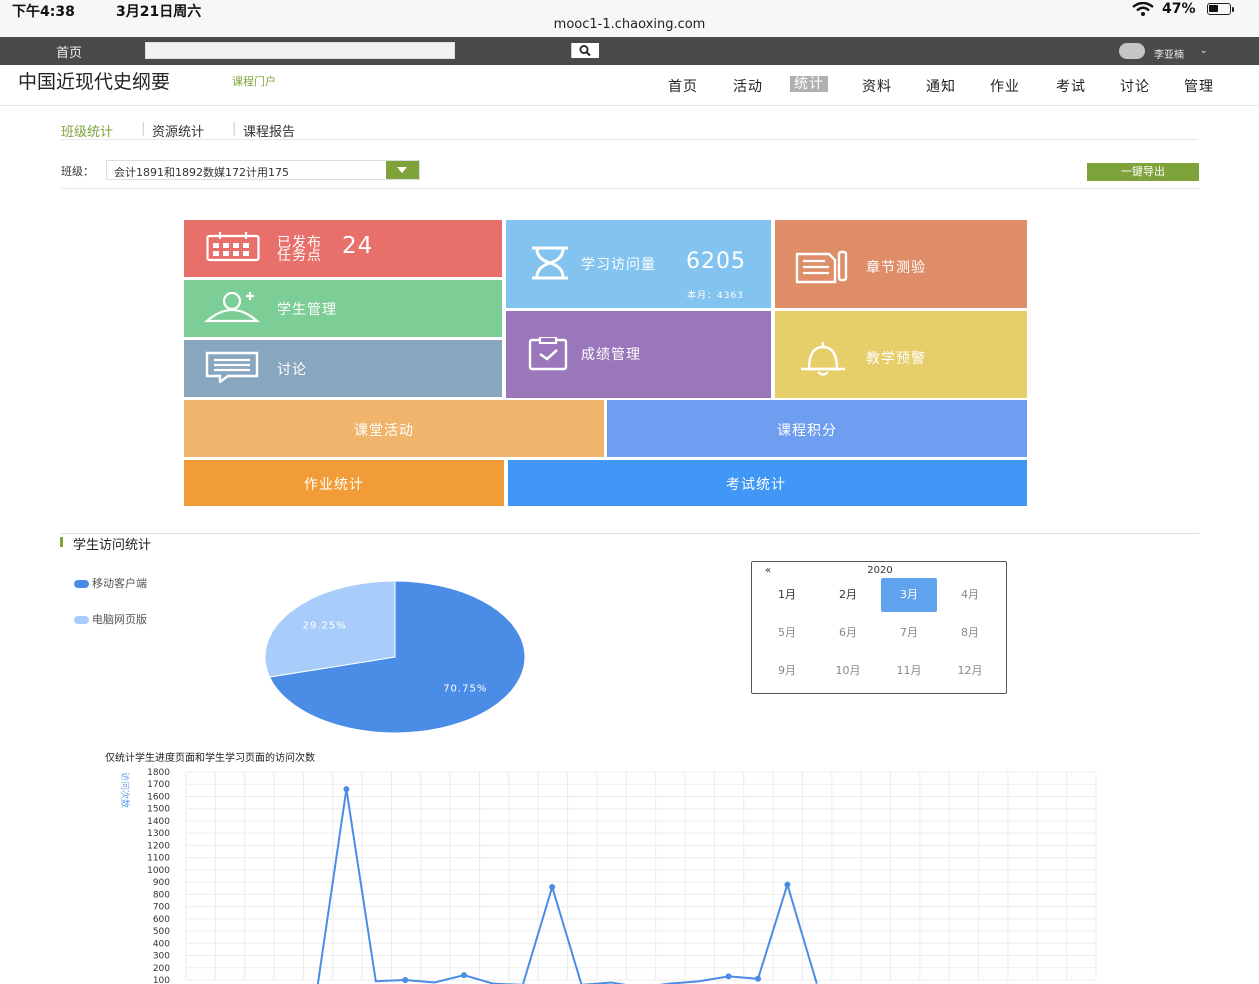 The height and width of the screenshot is (984, 1259). What do you see at coordinates (292, 370) in the screenshot?
I see `tile-discussion-label: 讨论` at bounding box center [292, 370].